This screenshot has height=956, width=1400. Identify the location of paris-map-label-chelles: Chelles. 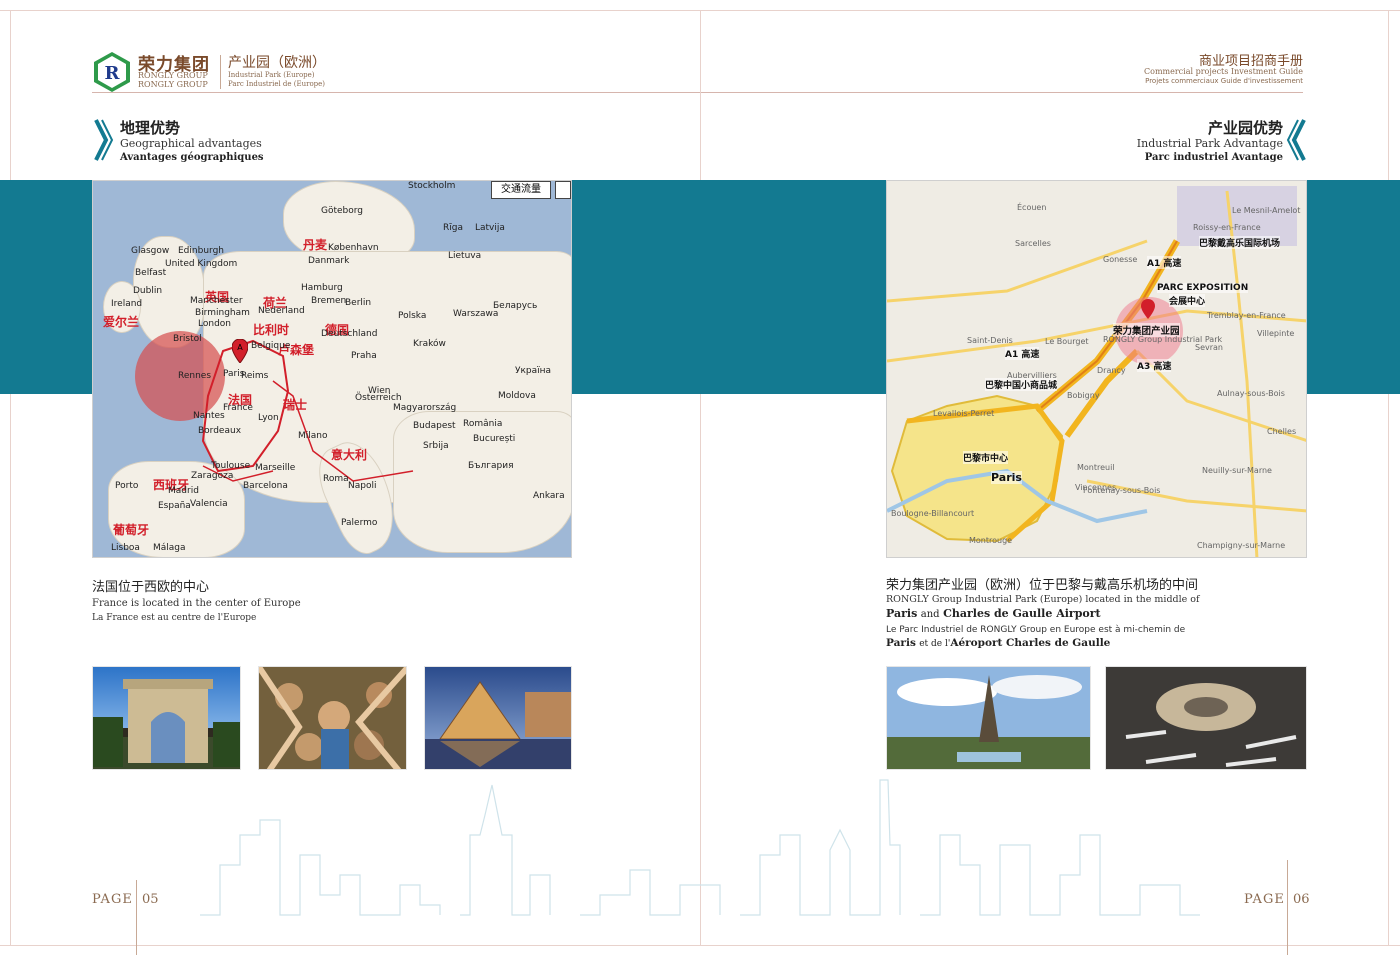
(1282, 431).